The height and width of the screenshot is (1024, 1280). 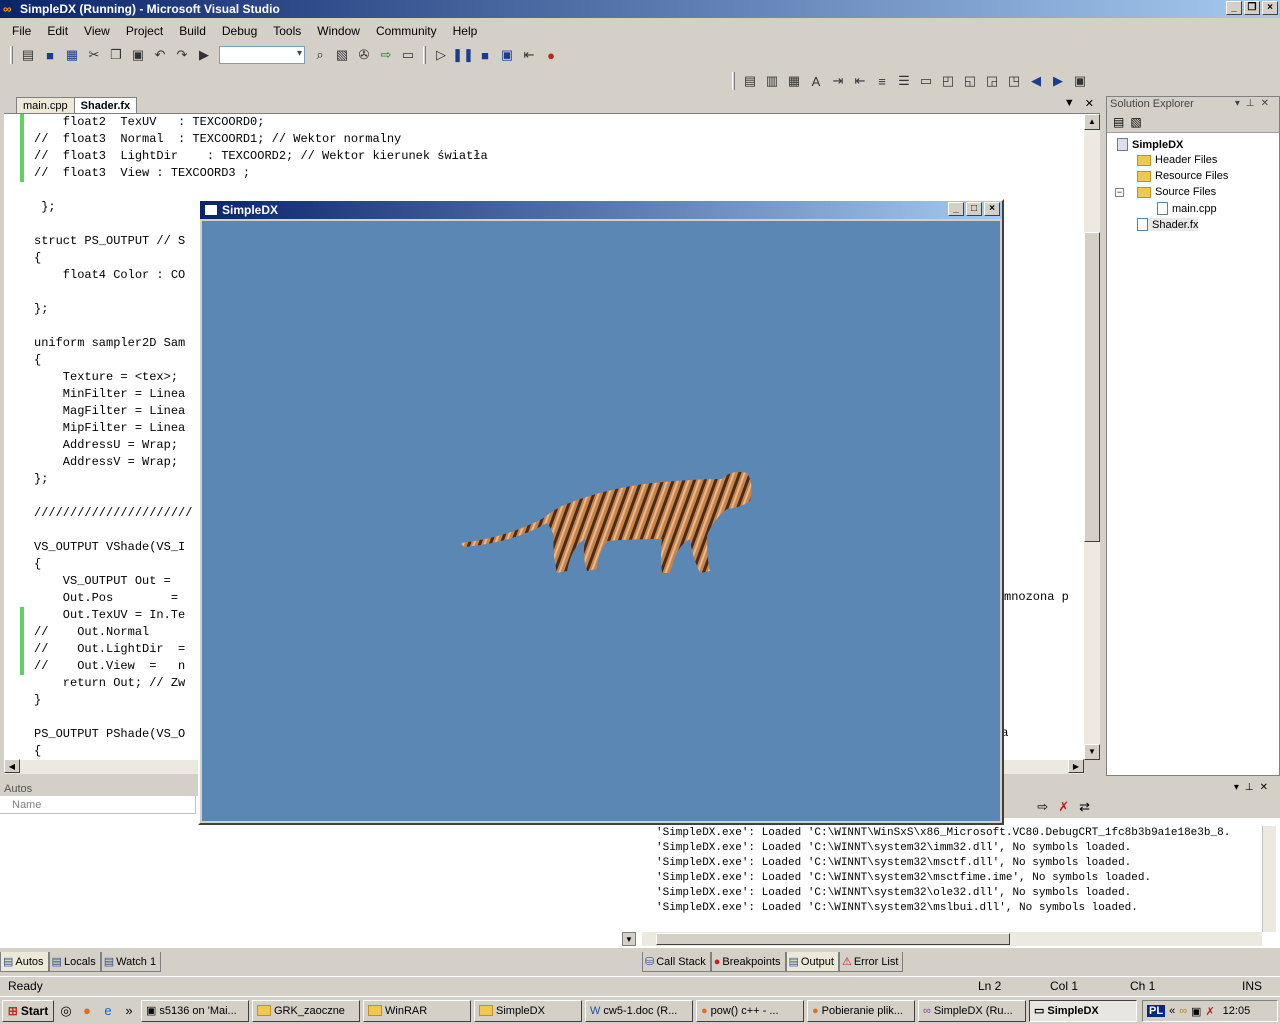 I want to click on collapse-icon: −, so click(x=1119, y=192).